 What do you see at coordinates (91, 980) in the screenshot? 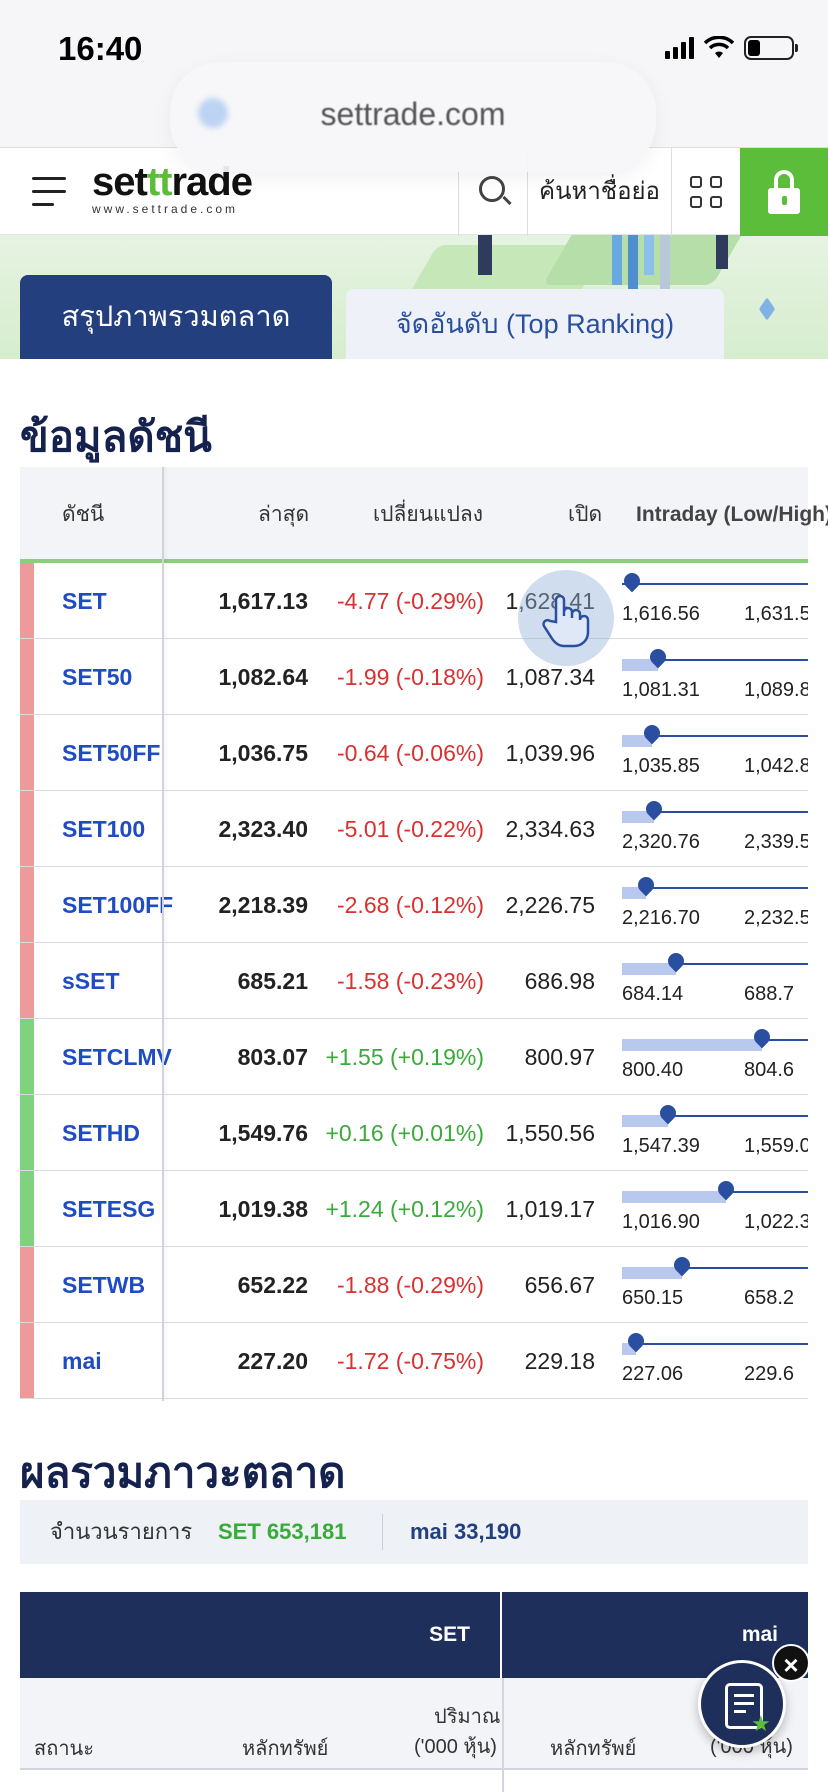
I see `index-symbol: sSET` at bounding box center [91, 980].